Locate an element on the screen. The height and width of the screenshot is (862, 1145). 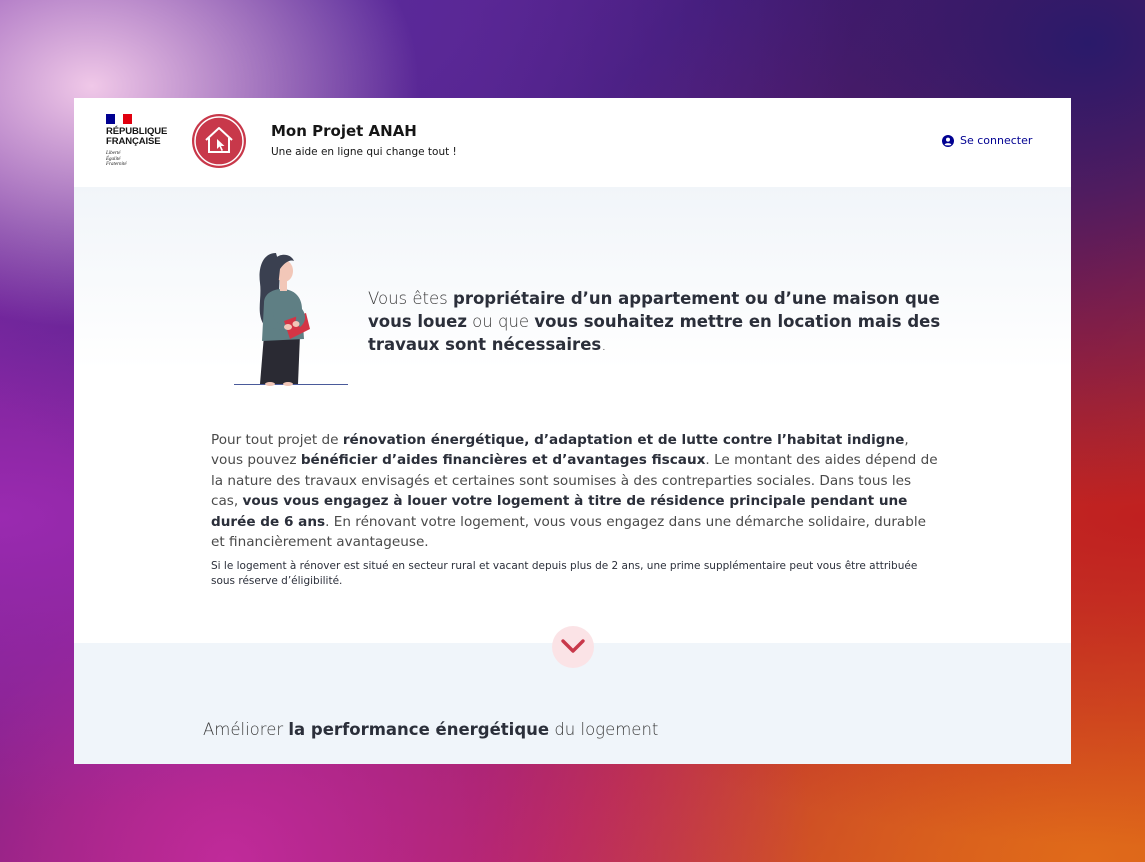
title-emphasis: la performance énergétique is located at coordinates (419, 729).